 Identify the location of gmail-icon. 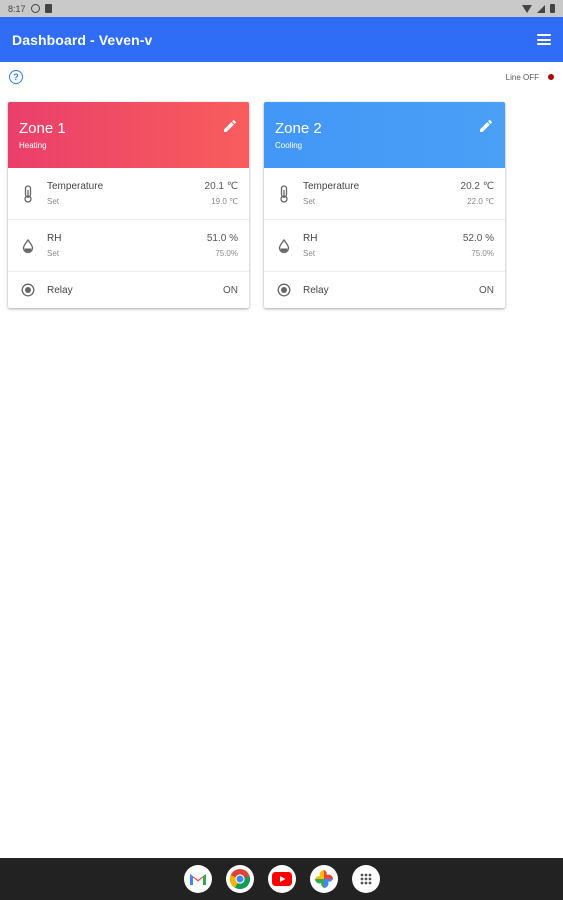
(197, 879).